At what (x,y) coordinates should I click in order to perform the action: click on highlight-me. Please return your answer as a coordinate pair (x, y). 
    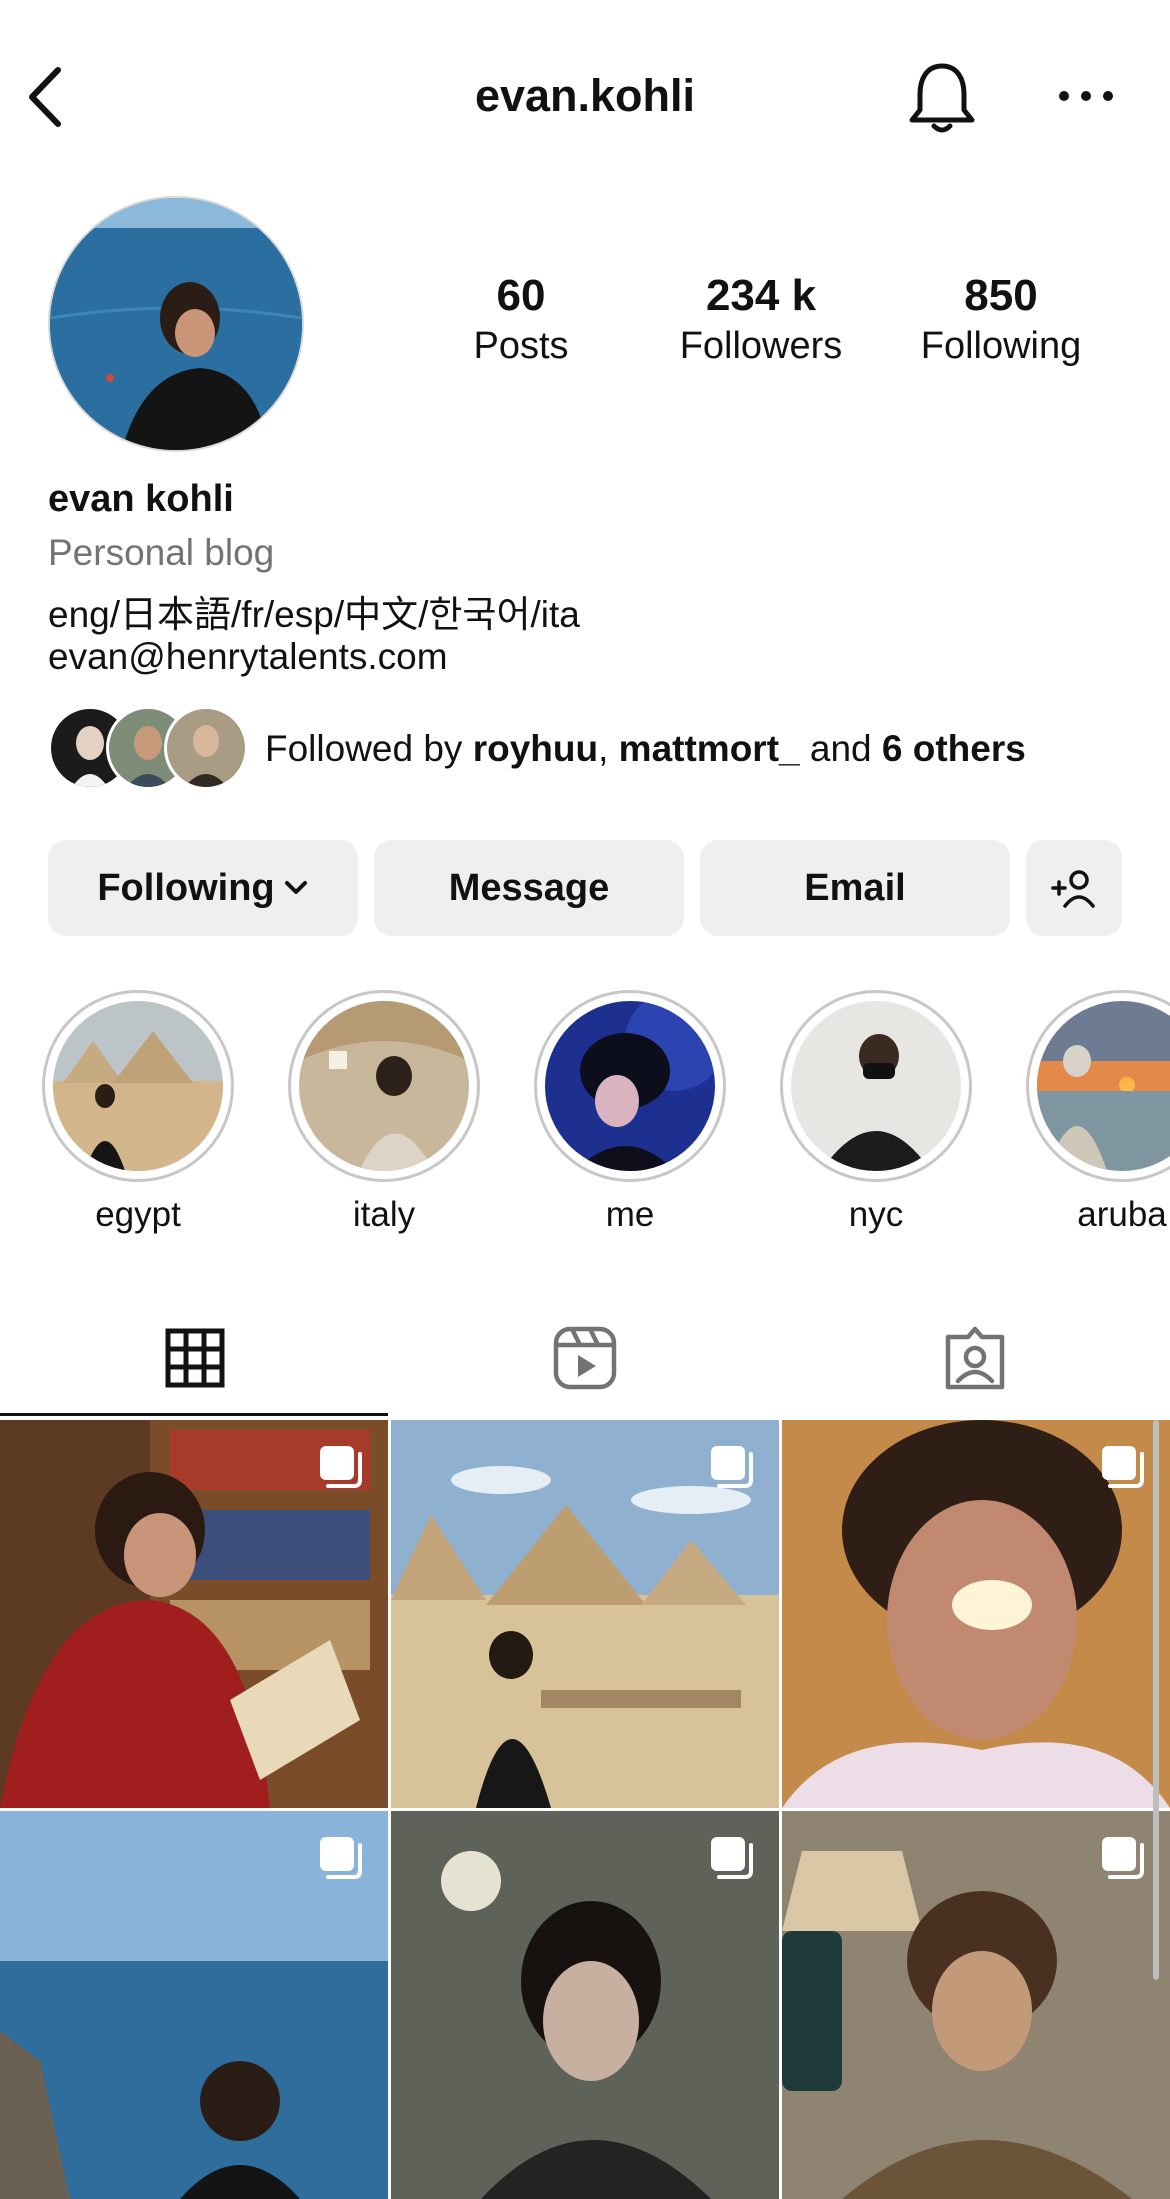
    Looking at the image, I should click on (630, 1086).